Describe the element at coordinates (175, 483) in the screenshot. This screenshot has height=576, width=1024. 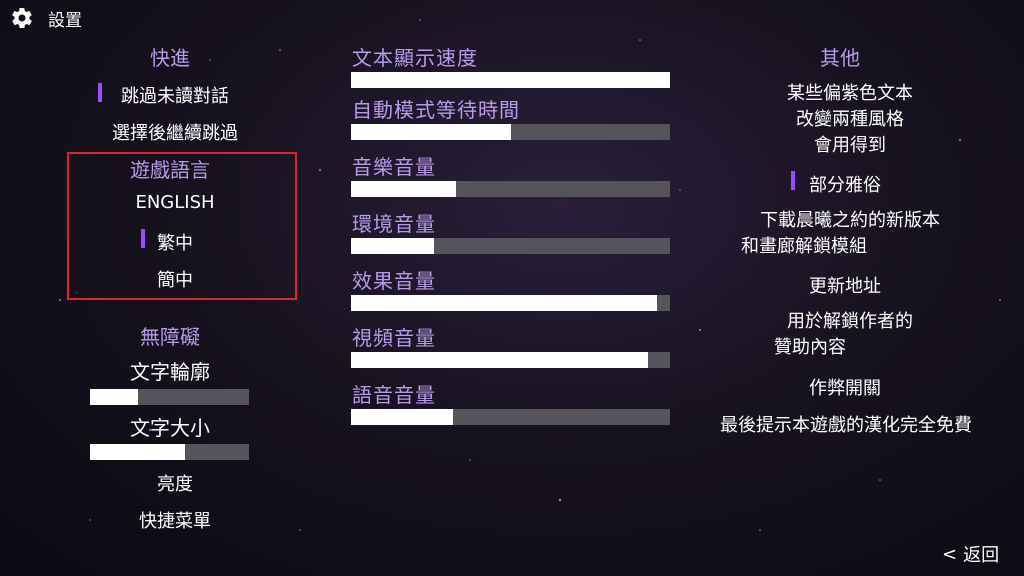
I see `brightness-option: 亮度` at that location.